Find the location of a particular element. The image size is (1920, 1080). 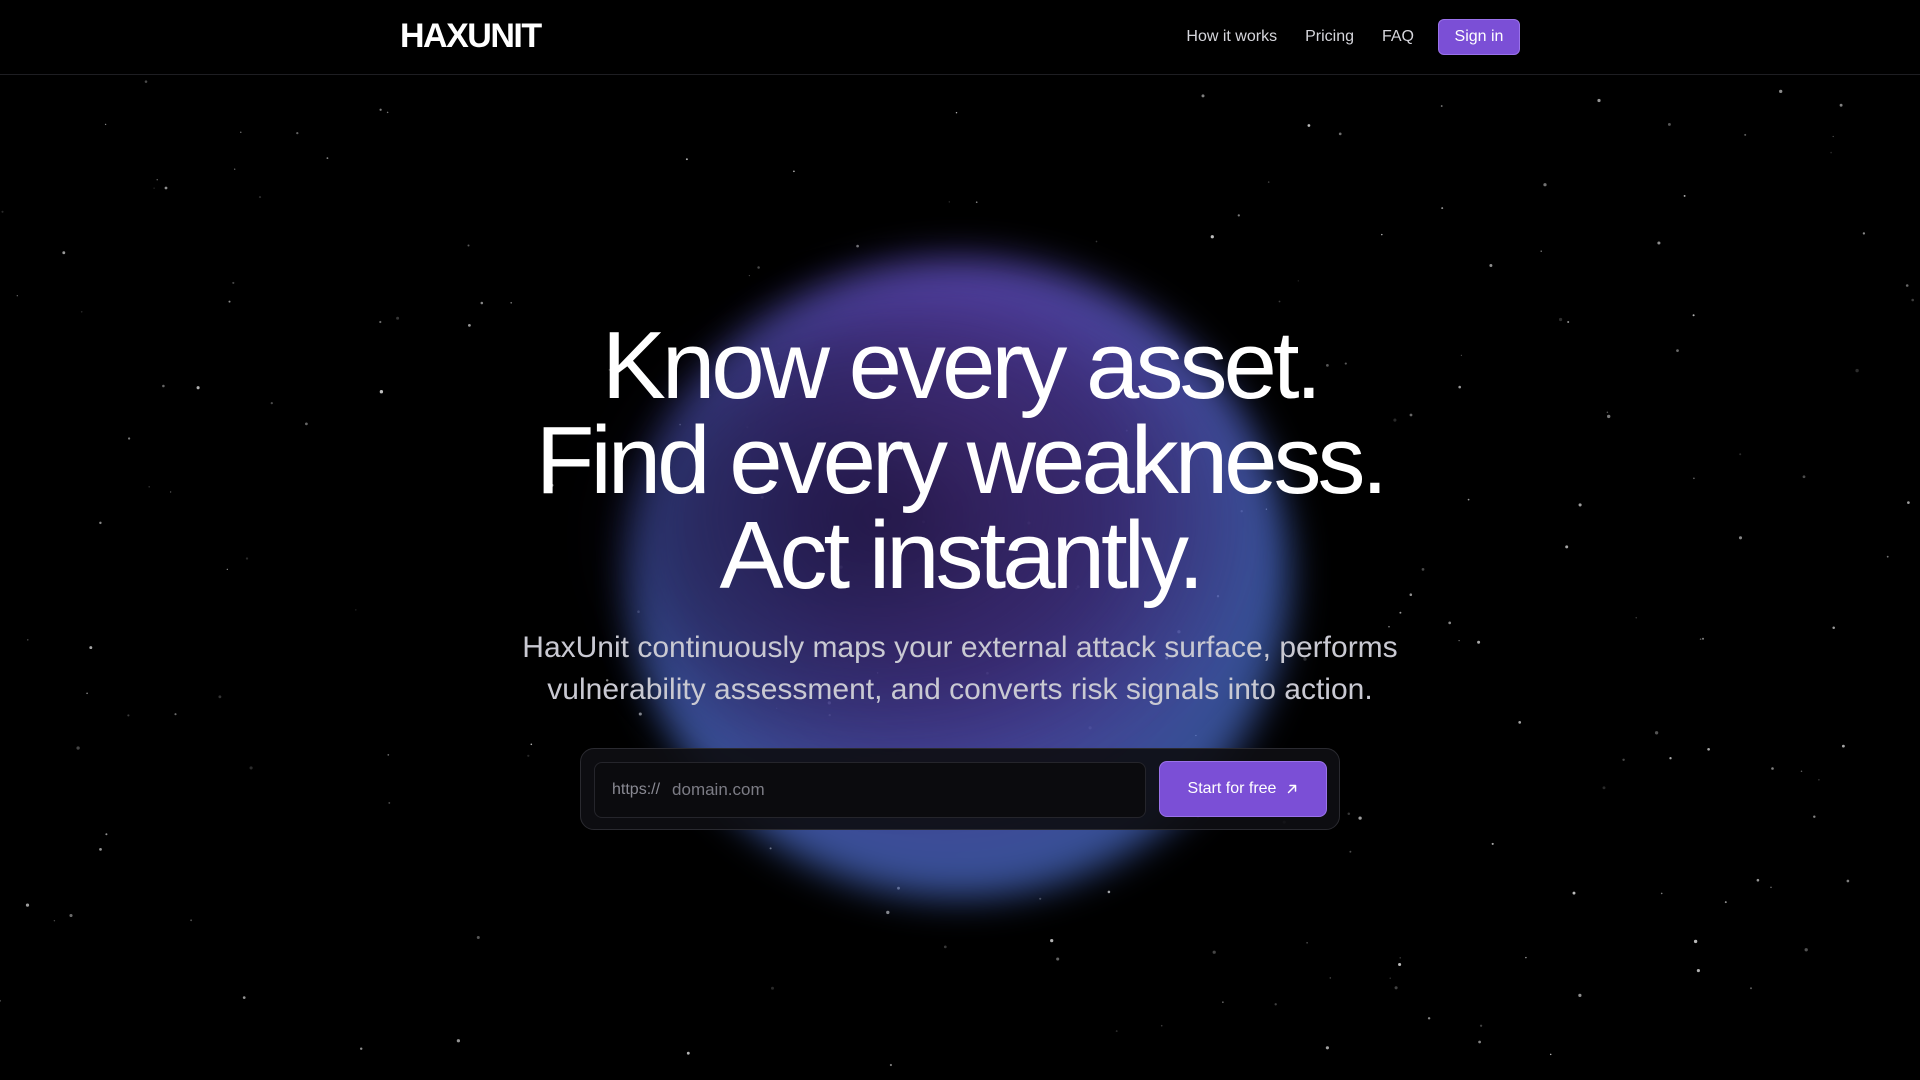

domain-field: https:// is located at coordinates (870, 790).